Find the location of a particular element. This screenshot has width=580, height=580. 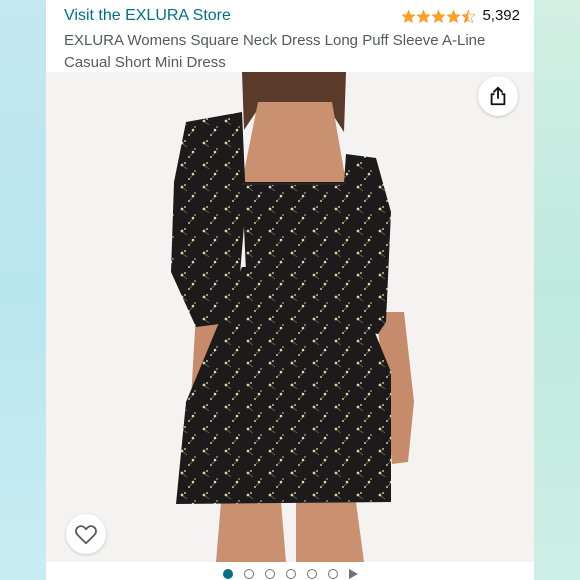

rating: 5,392 is located at coordinates (460, 16).